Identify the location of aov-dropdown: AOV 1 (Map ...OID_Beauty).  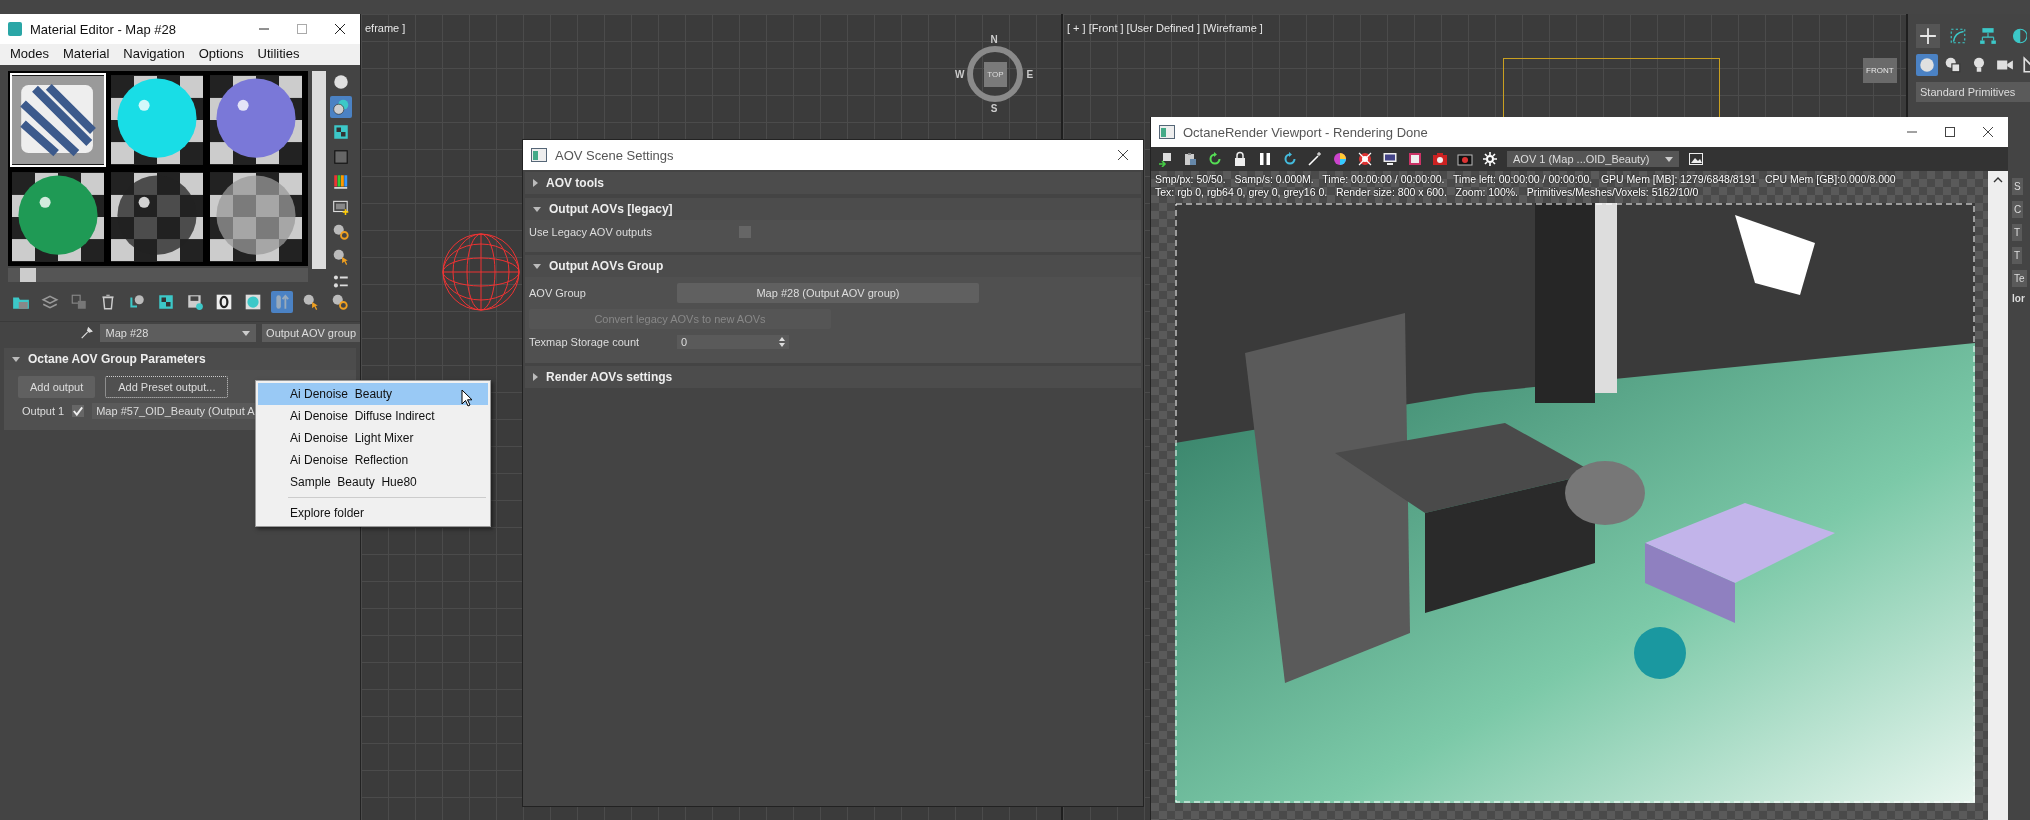
(1593, 159).